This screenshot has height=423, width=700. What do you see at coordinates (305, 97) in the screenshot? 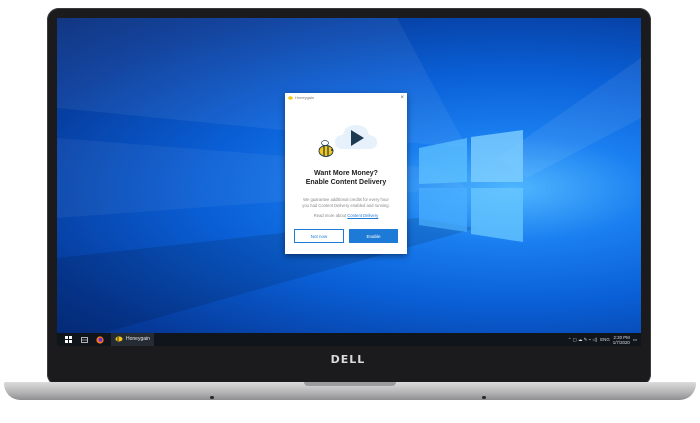
I see `dialog-title: Honeygain` at bounding box center [305, 97].